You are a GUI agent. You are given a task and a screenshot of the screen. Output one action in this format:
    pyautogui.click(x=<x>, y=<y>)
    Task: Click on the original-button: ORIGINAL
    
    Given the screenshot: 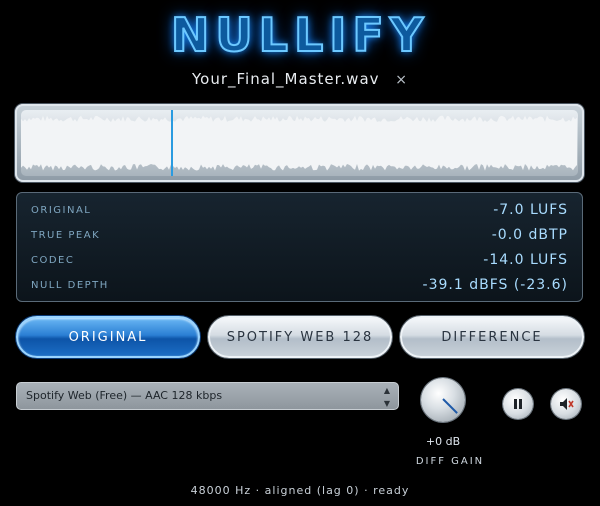 What is the action you would take?
    pyautogui.click(x=108, y=337)
    